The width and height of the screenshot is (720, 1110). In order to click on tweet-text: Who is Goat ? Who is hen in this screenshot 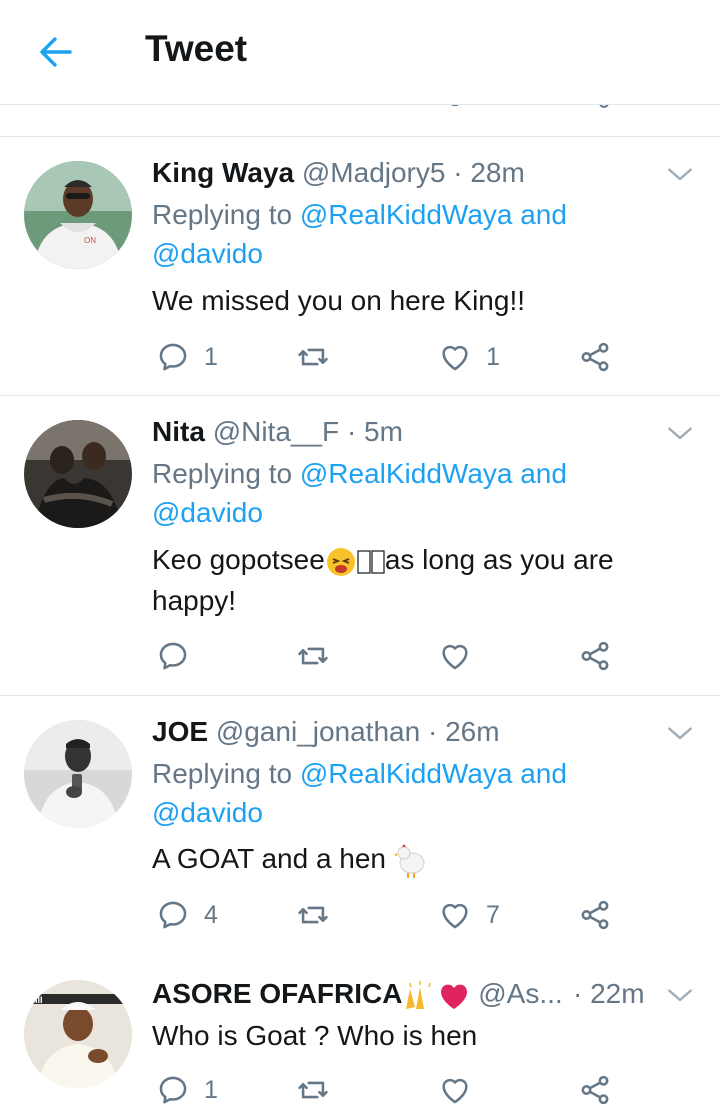, I will do `click(315, 1035)`.